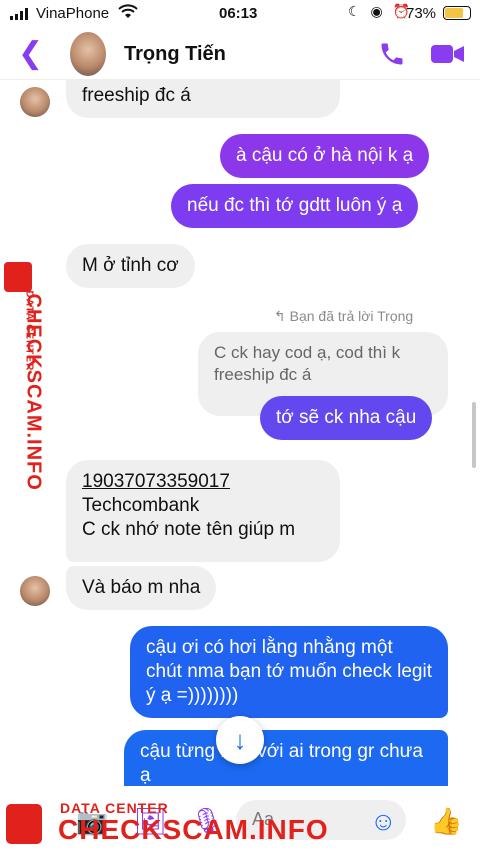 Image resolution: width=480 pixels, height=854 pixels. What do you see at coordinates (421, 13) in the screenshot?
I see `battery-percent: 73%` at bounding box center [421, 13].